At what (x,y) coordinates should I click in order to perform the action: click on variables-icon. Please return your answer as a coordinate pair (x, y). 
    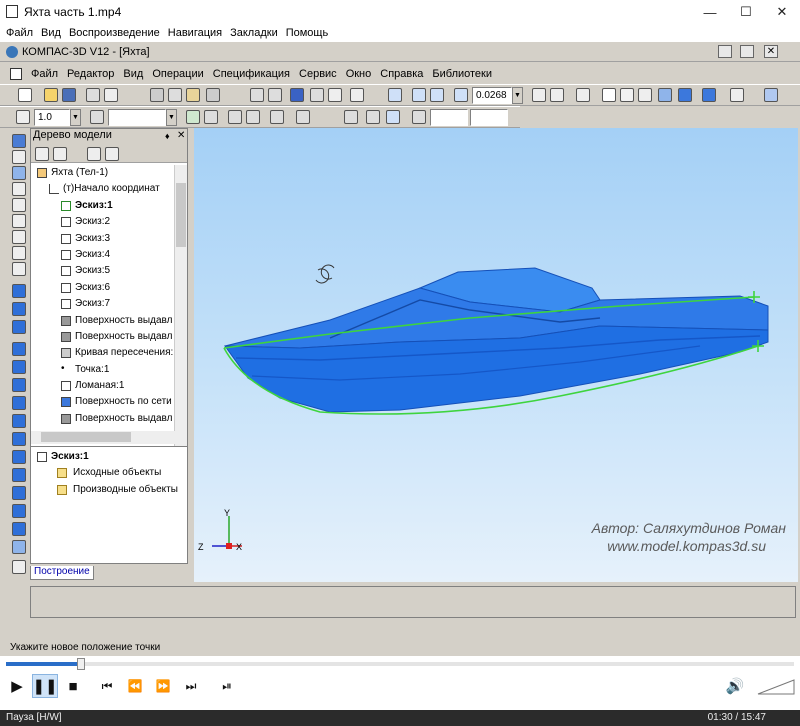
    Looking at the image, I should click on (317, 95).